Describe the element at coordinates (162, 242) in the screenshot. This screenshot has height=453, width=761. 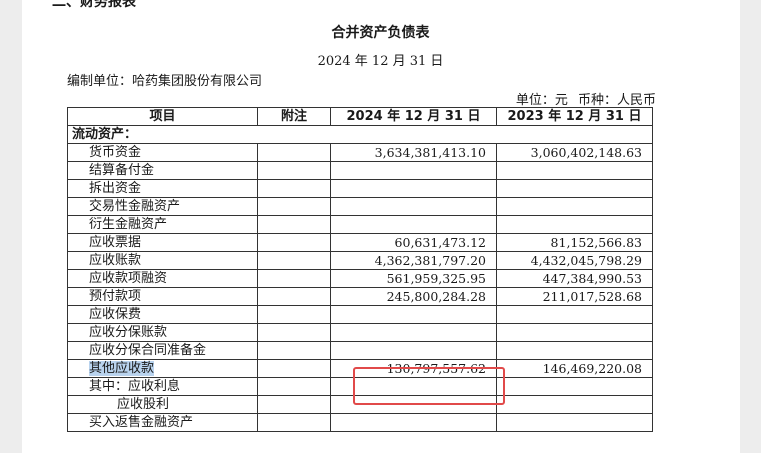
I see `row-item: 应收票据` at that location.